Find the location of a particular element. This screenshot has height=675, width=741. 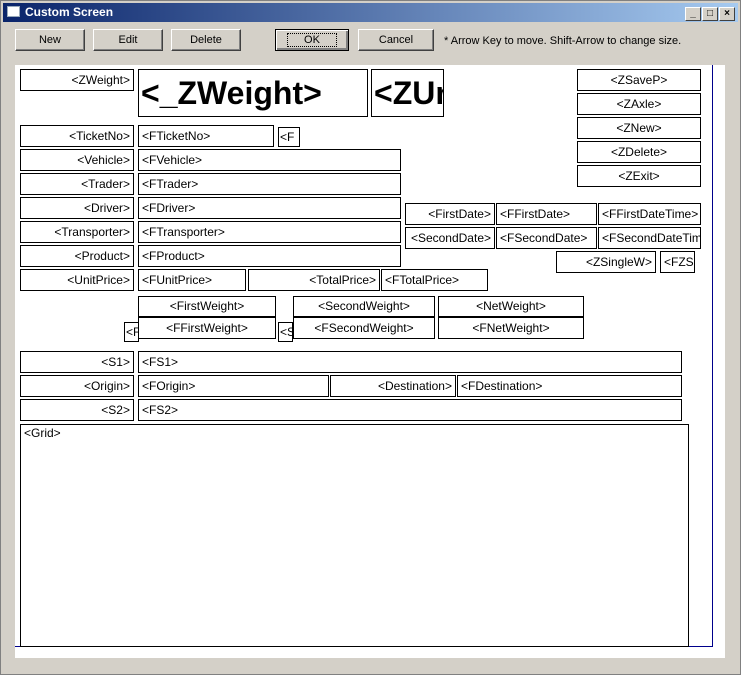

fseconddatetime-field: <FSecondDateTime> is located at coordinates (649, 238).